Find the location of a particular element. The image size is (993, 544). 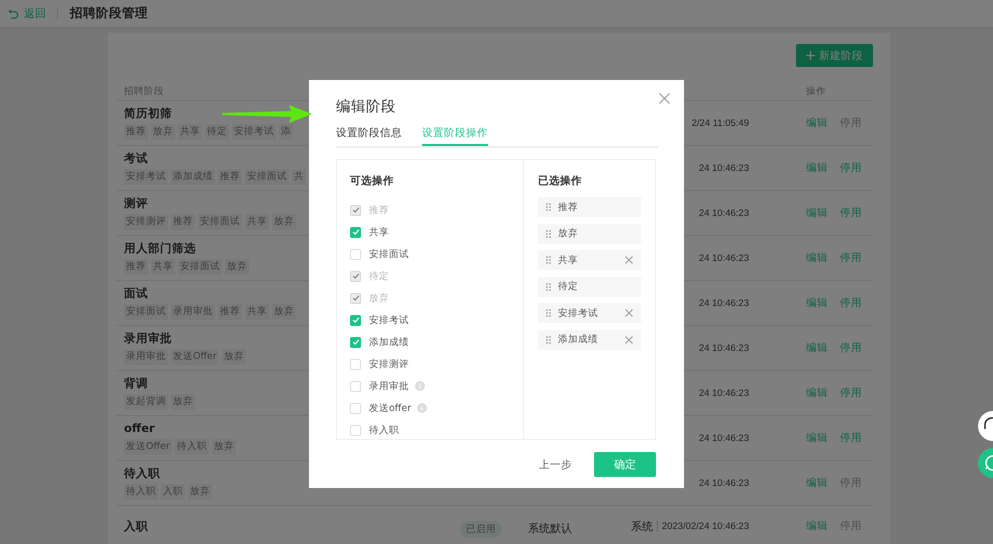

stage-name: offer is located at coordinates (139, 428).